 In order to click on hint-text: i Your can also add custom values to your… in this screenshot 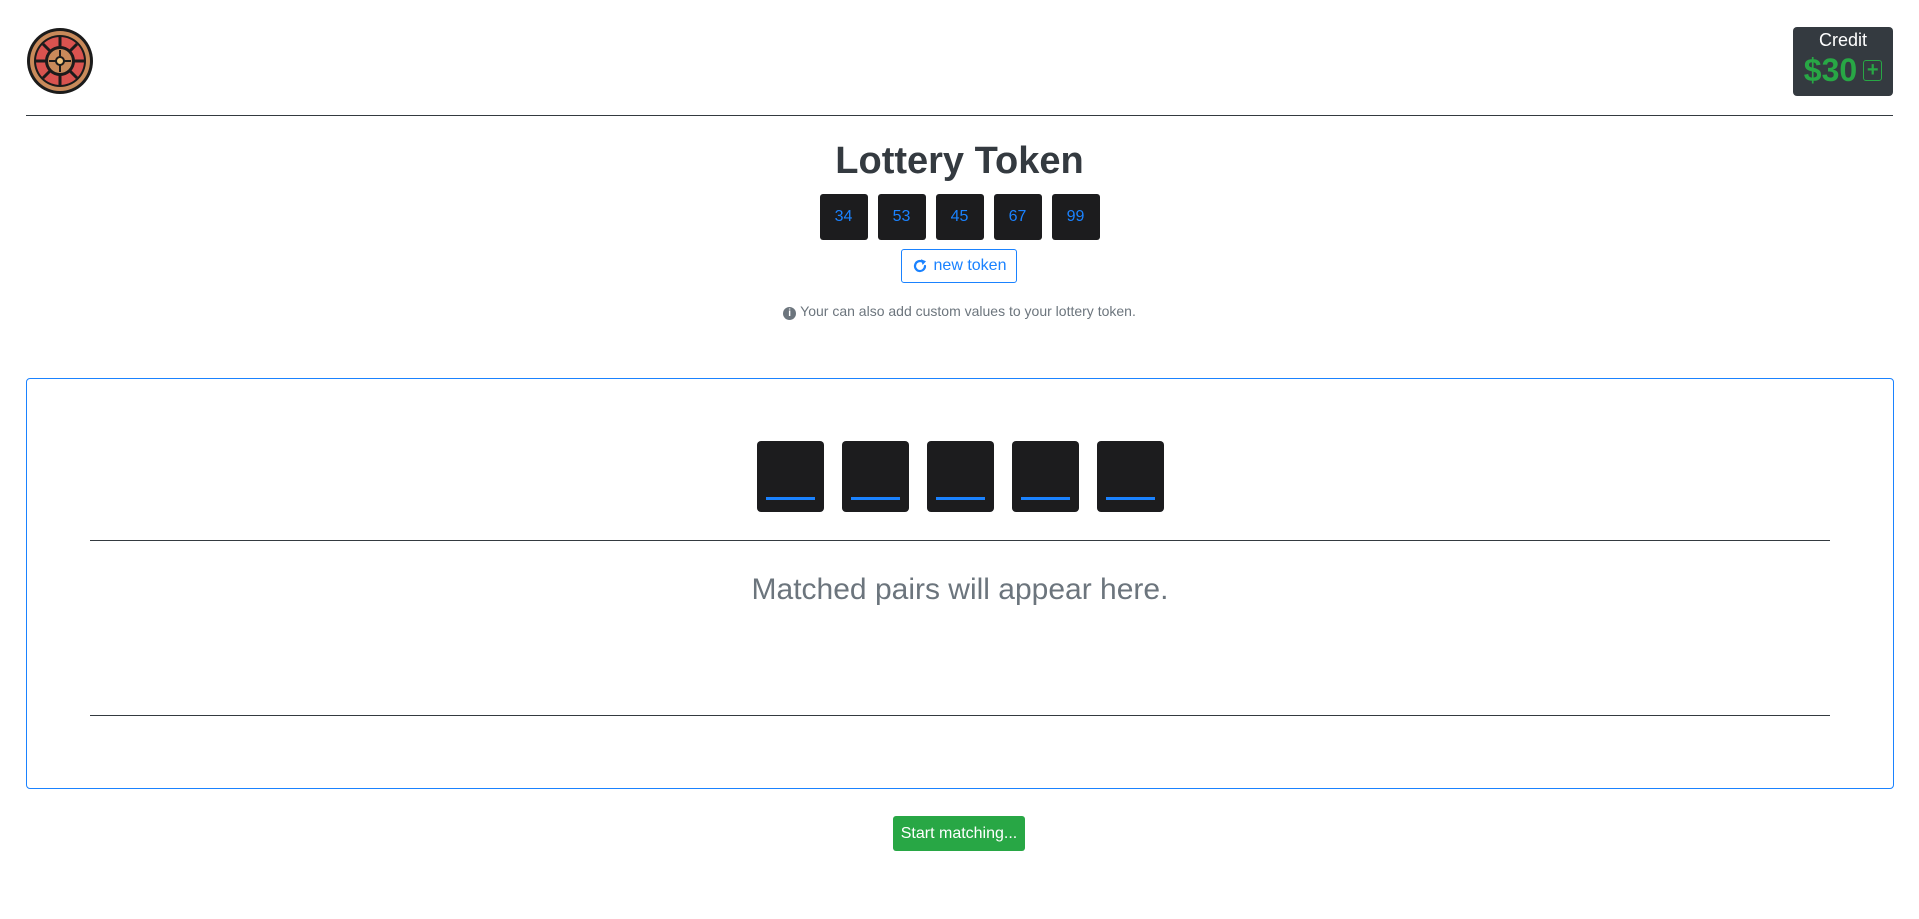, I will do `click(959, 311)`.